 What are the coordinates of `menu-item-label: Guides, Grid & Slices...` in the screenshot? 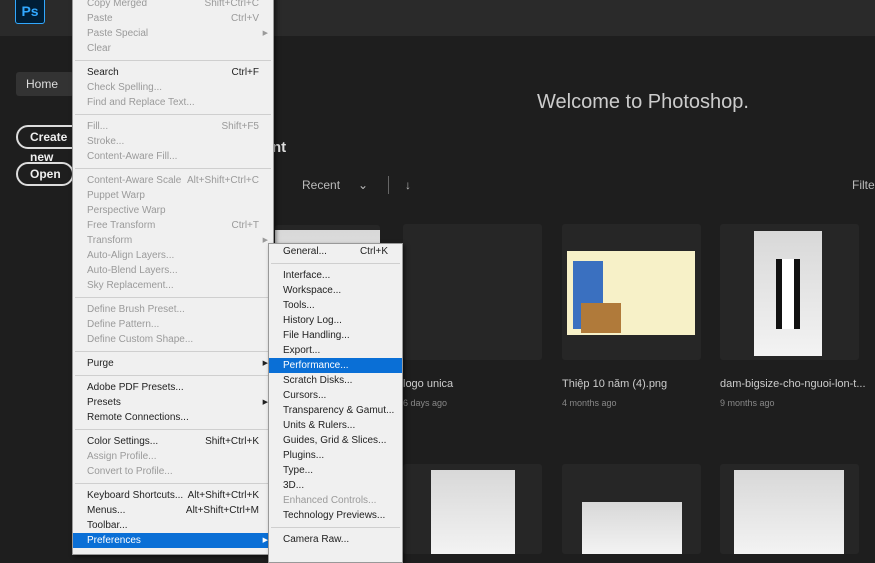 It's located at (335, 440).